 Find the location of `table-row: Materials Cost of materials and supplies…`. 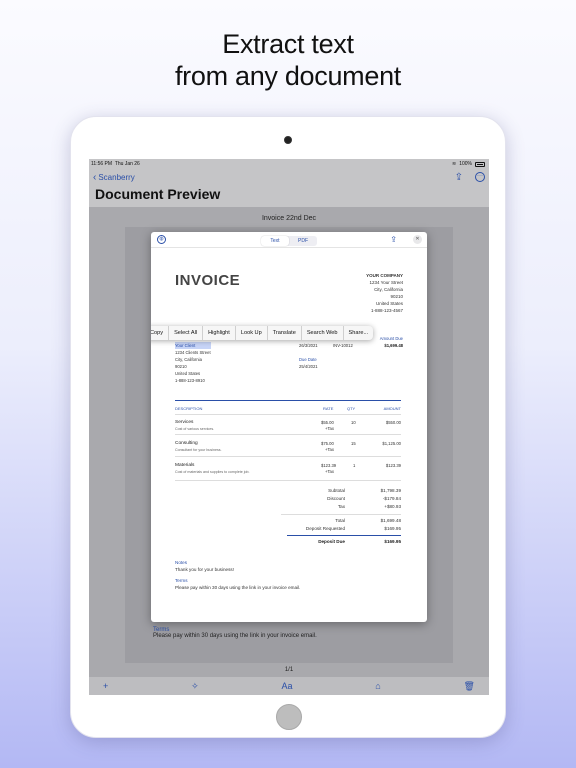

table-row: Materials Cost of materials and supplies… is located at coordinates (288, 470).